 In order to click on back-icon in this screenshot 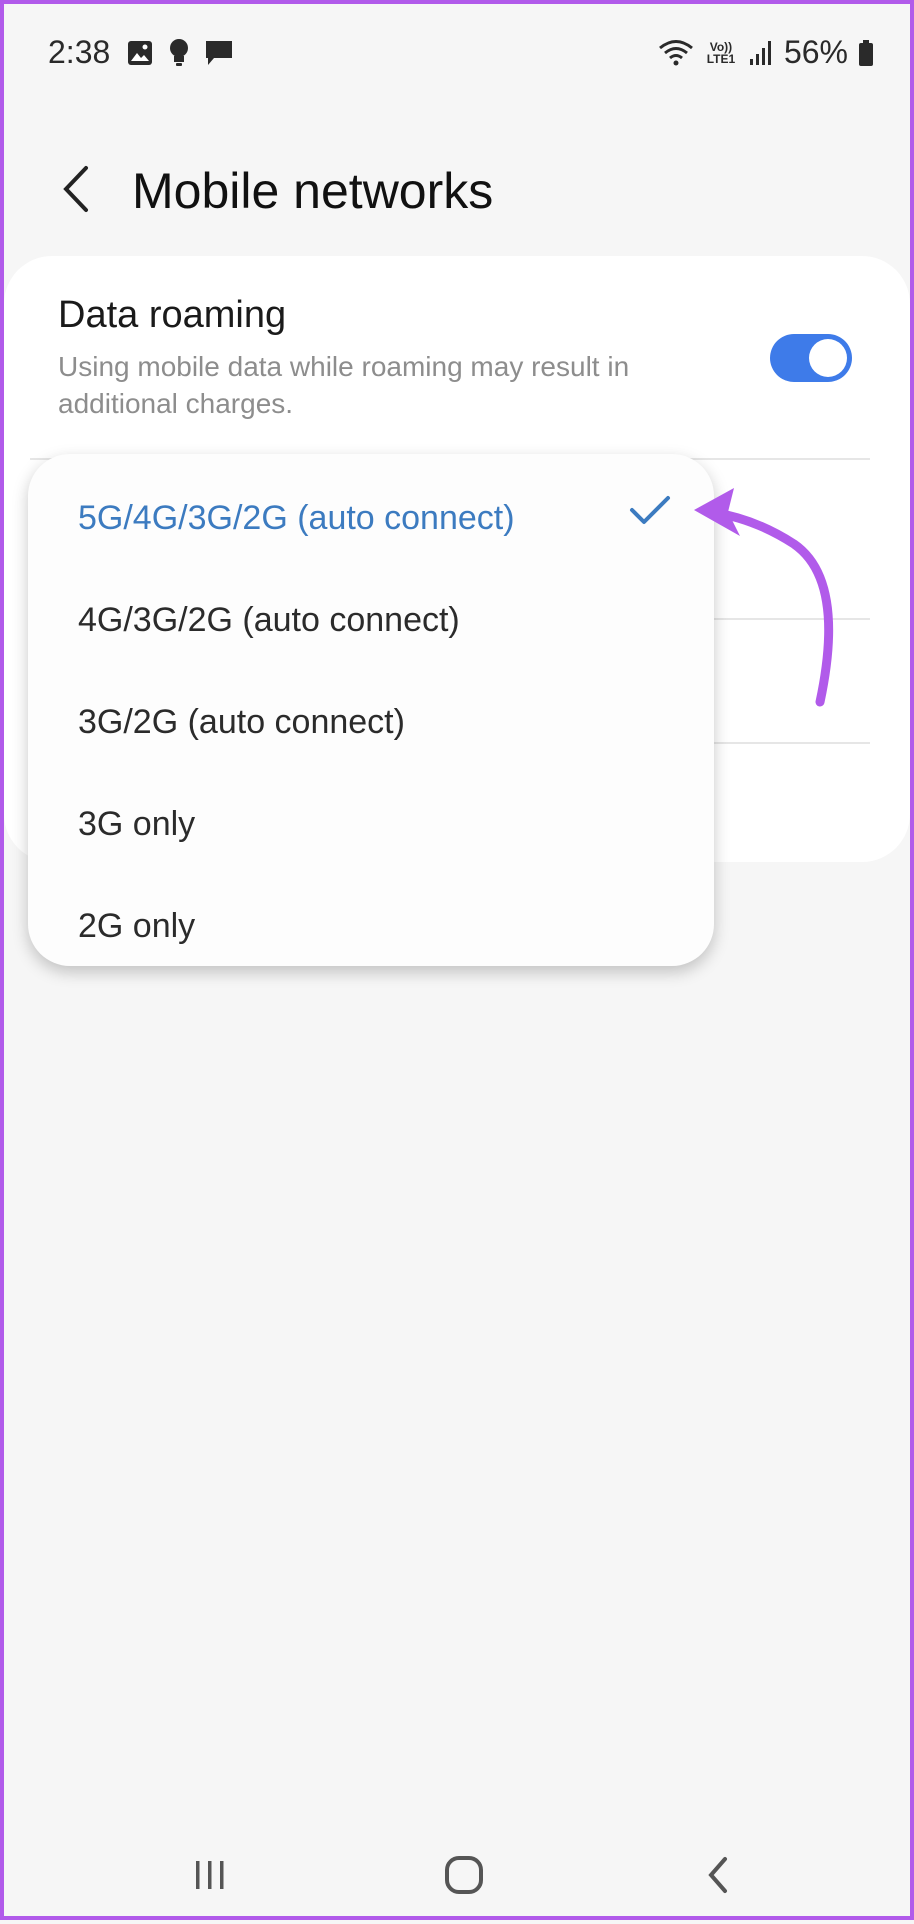, I will do `click(717, 1875)`.